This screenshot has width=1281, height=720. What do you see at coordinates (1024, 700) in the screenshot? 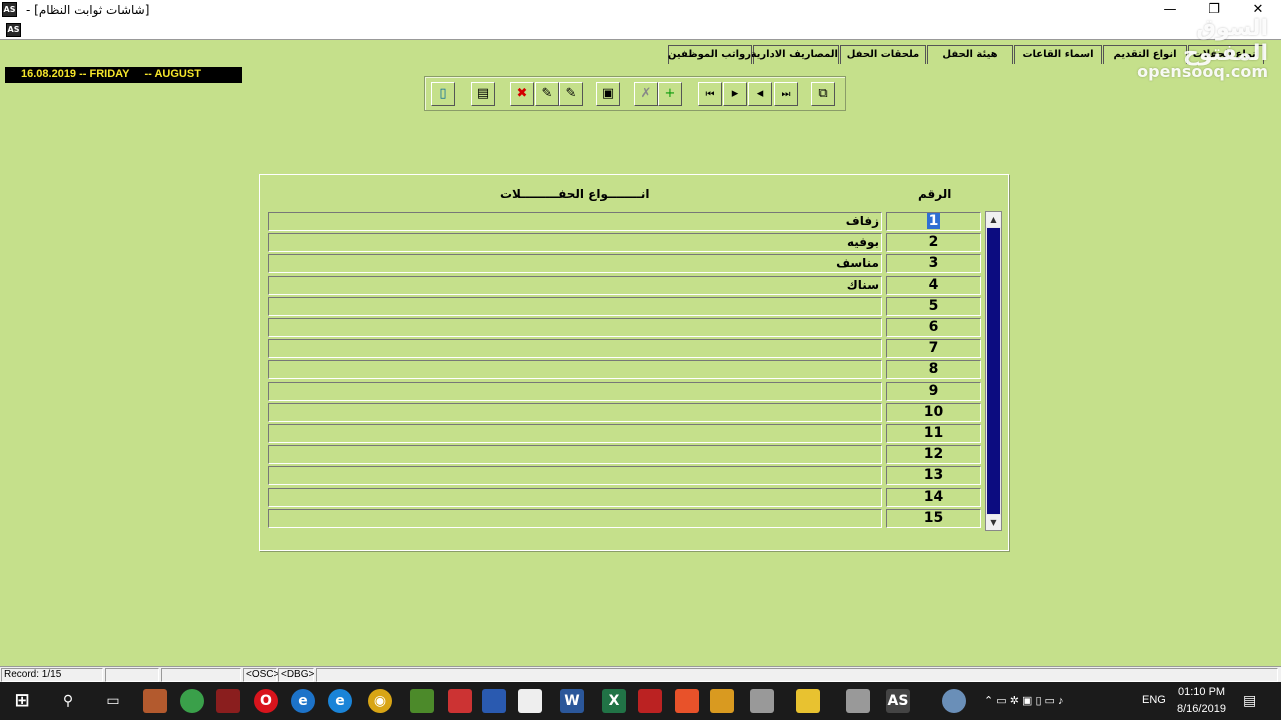
I see `tray-icons: ⌃ ▭ ✲ ▣ ▯ ▭ ♪` at bounding box center [1024, 700].